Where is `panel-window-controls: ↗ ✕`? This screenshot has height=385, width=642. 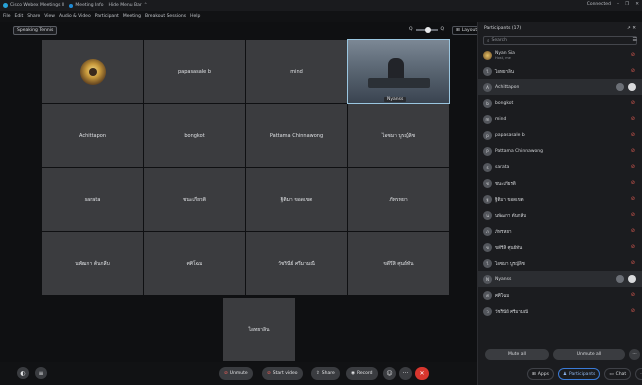
panel-window-controls: ↗ ✕ is located at coordinates (631, 28).